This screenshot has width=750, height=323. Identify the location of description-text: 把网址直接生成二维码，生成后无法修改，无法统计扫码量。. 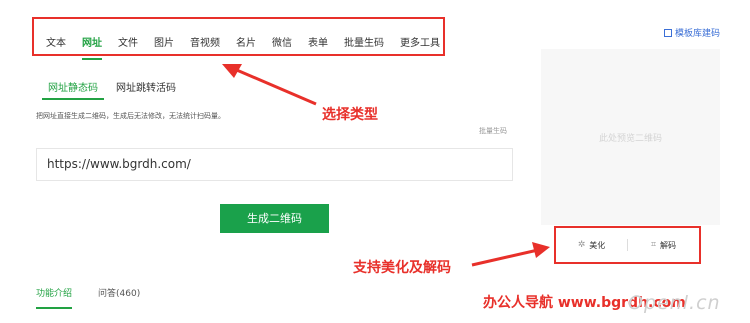
(130, 116).